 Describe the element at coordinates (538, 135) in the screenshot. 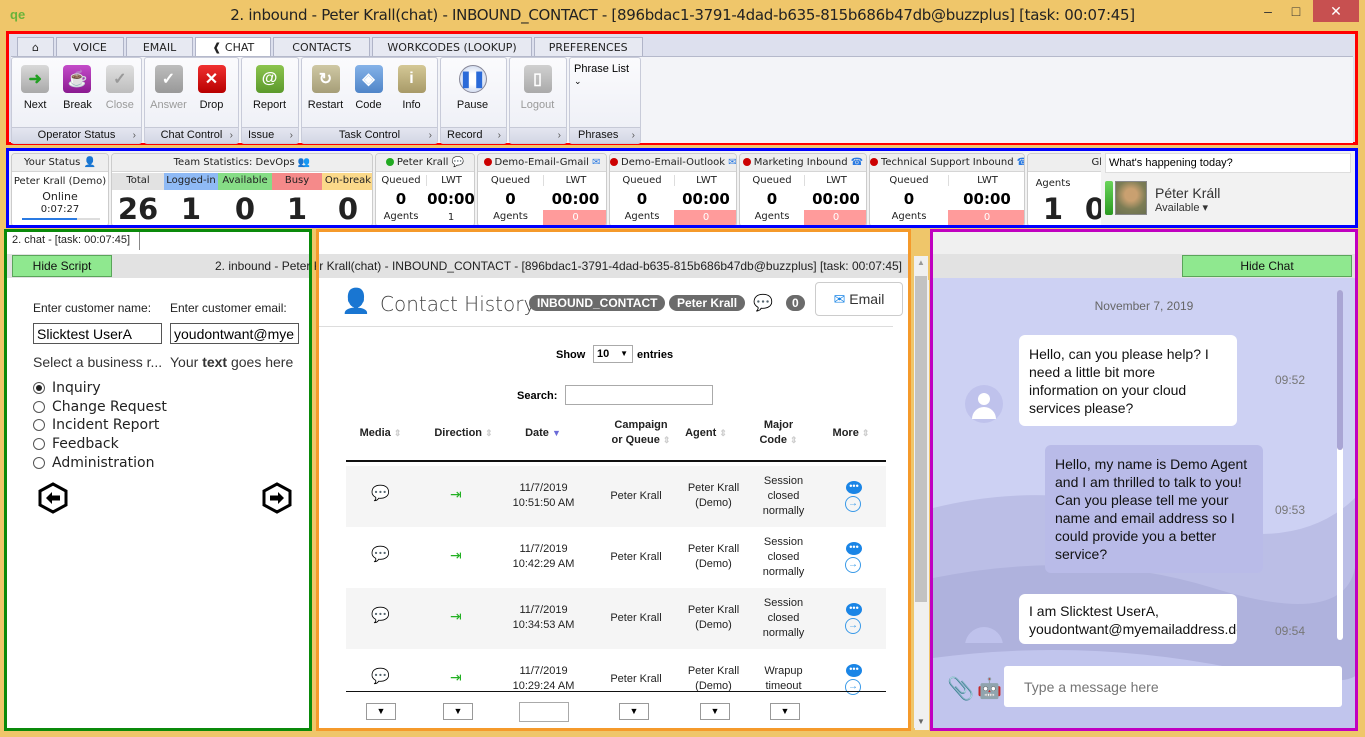

I see `group-label: ›` at that location.